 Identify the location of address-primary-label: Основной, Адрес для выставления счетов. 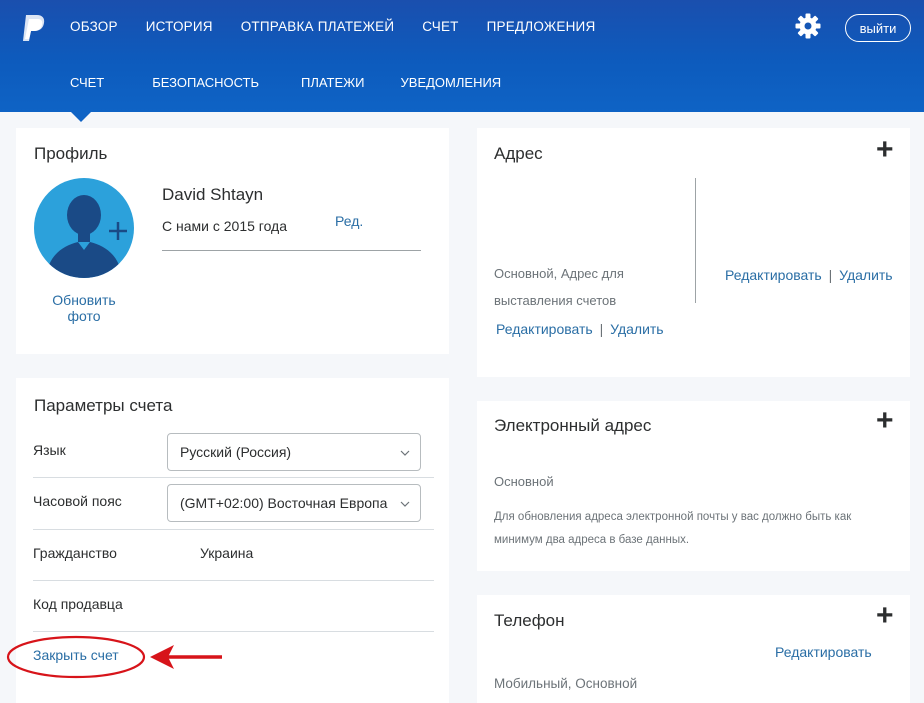
(559, 287).